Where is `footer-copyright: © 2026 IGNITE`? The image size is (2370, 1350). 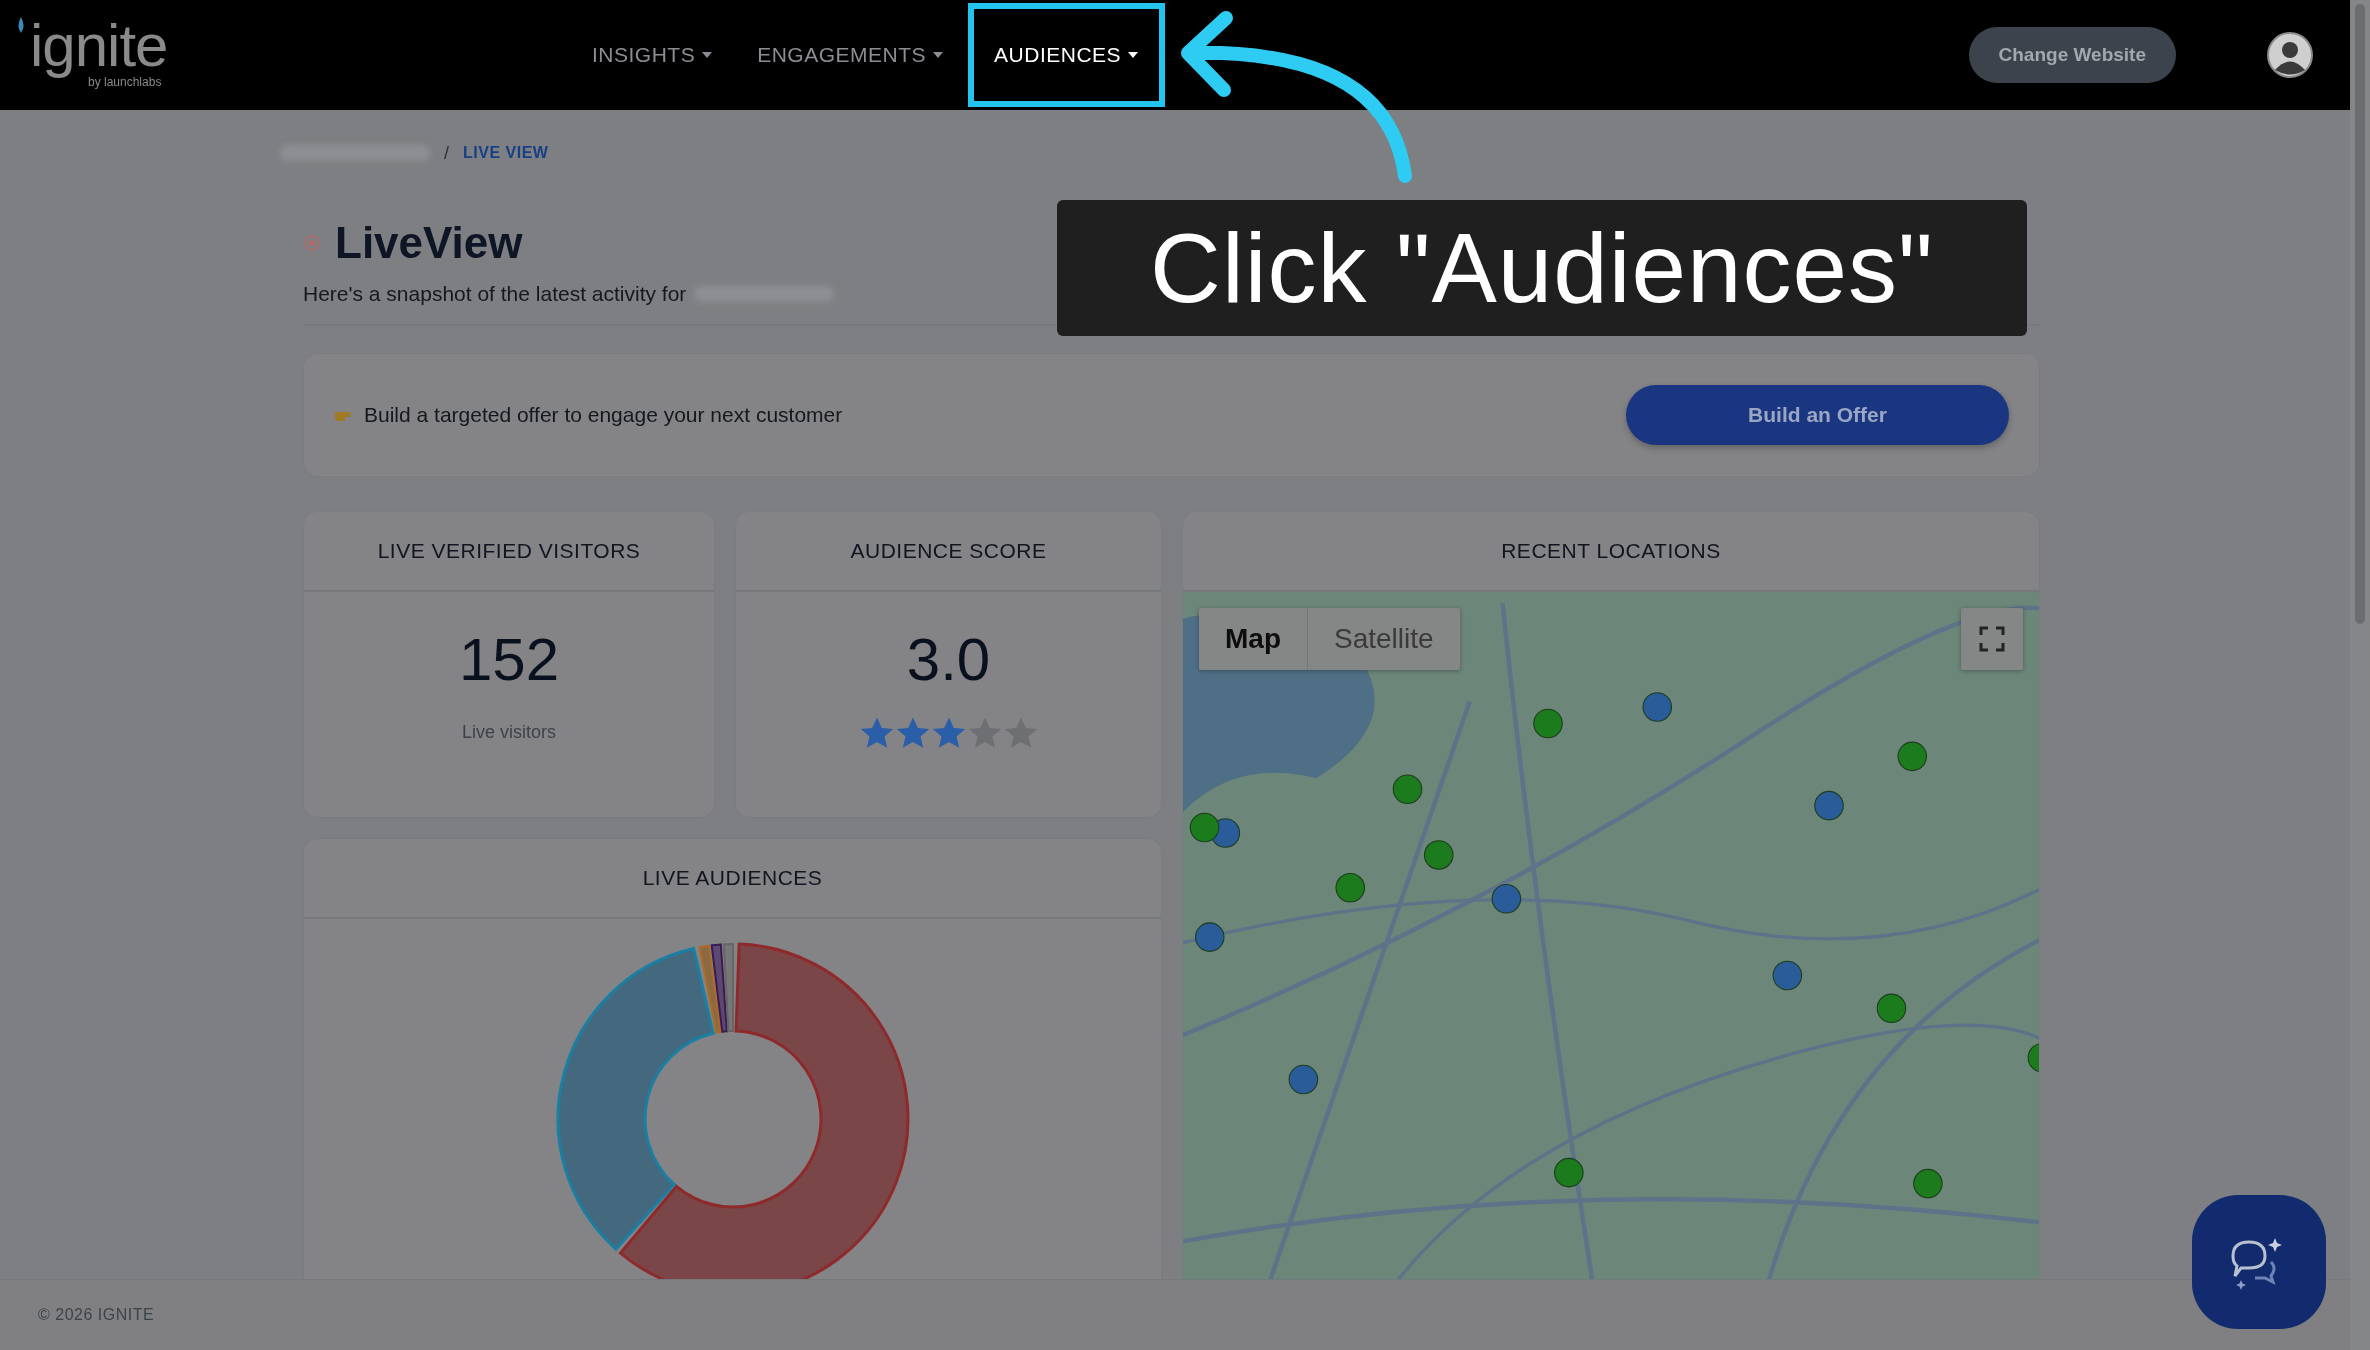
footer-copyright: © 2026 IGNITE is located at coordinates (96, 1315).